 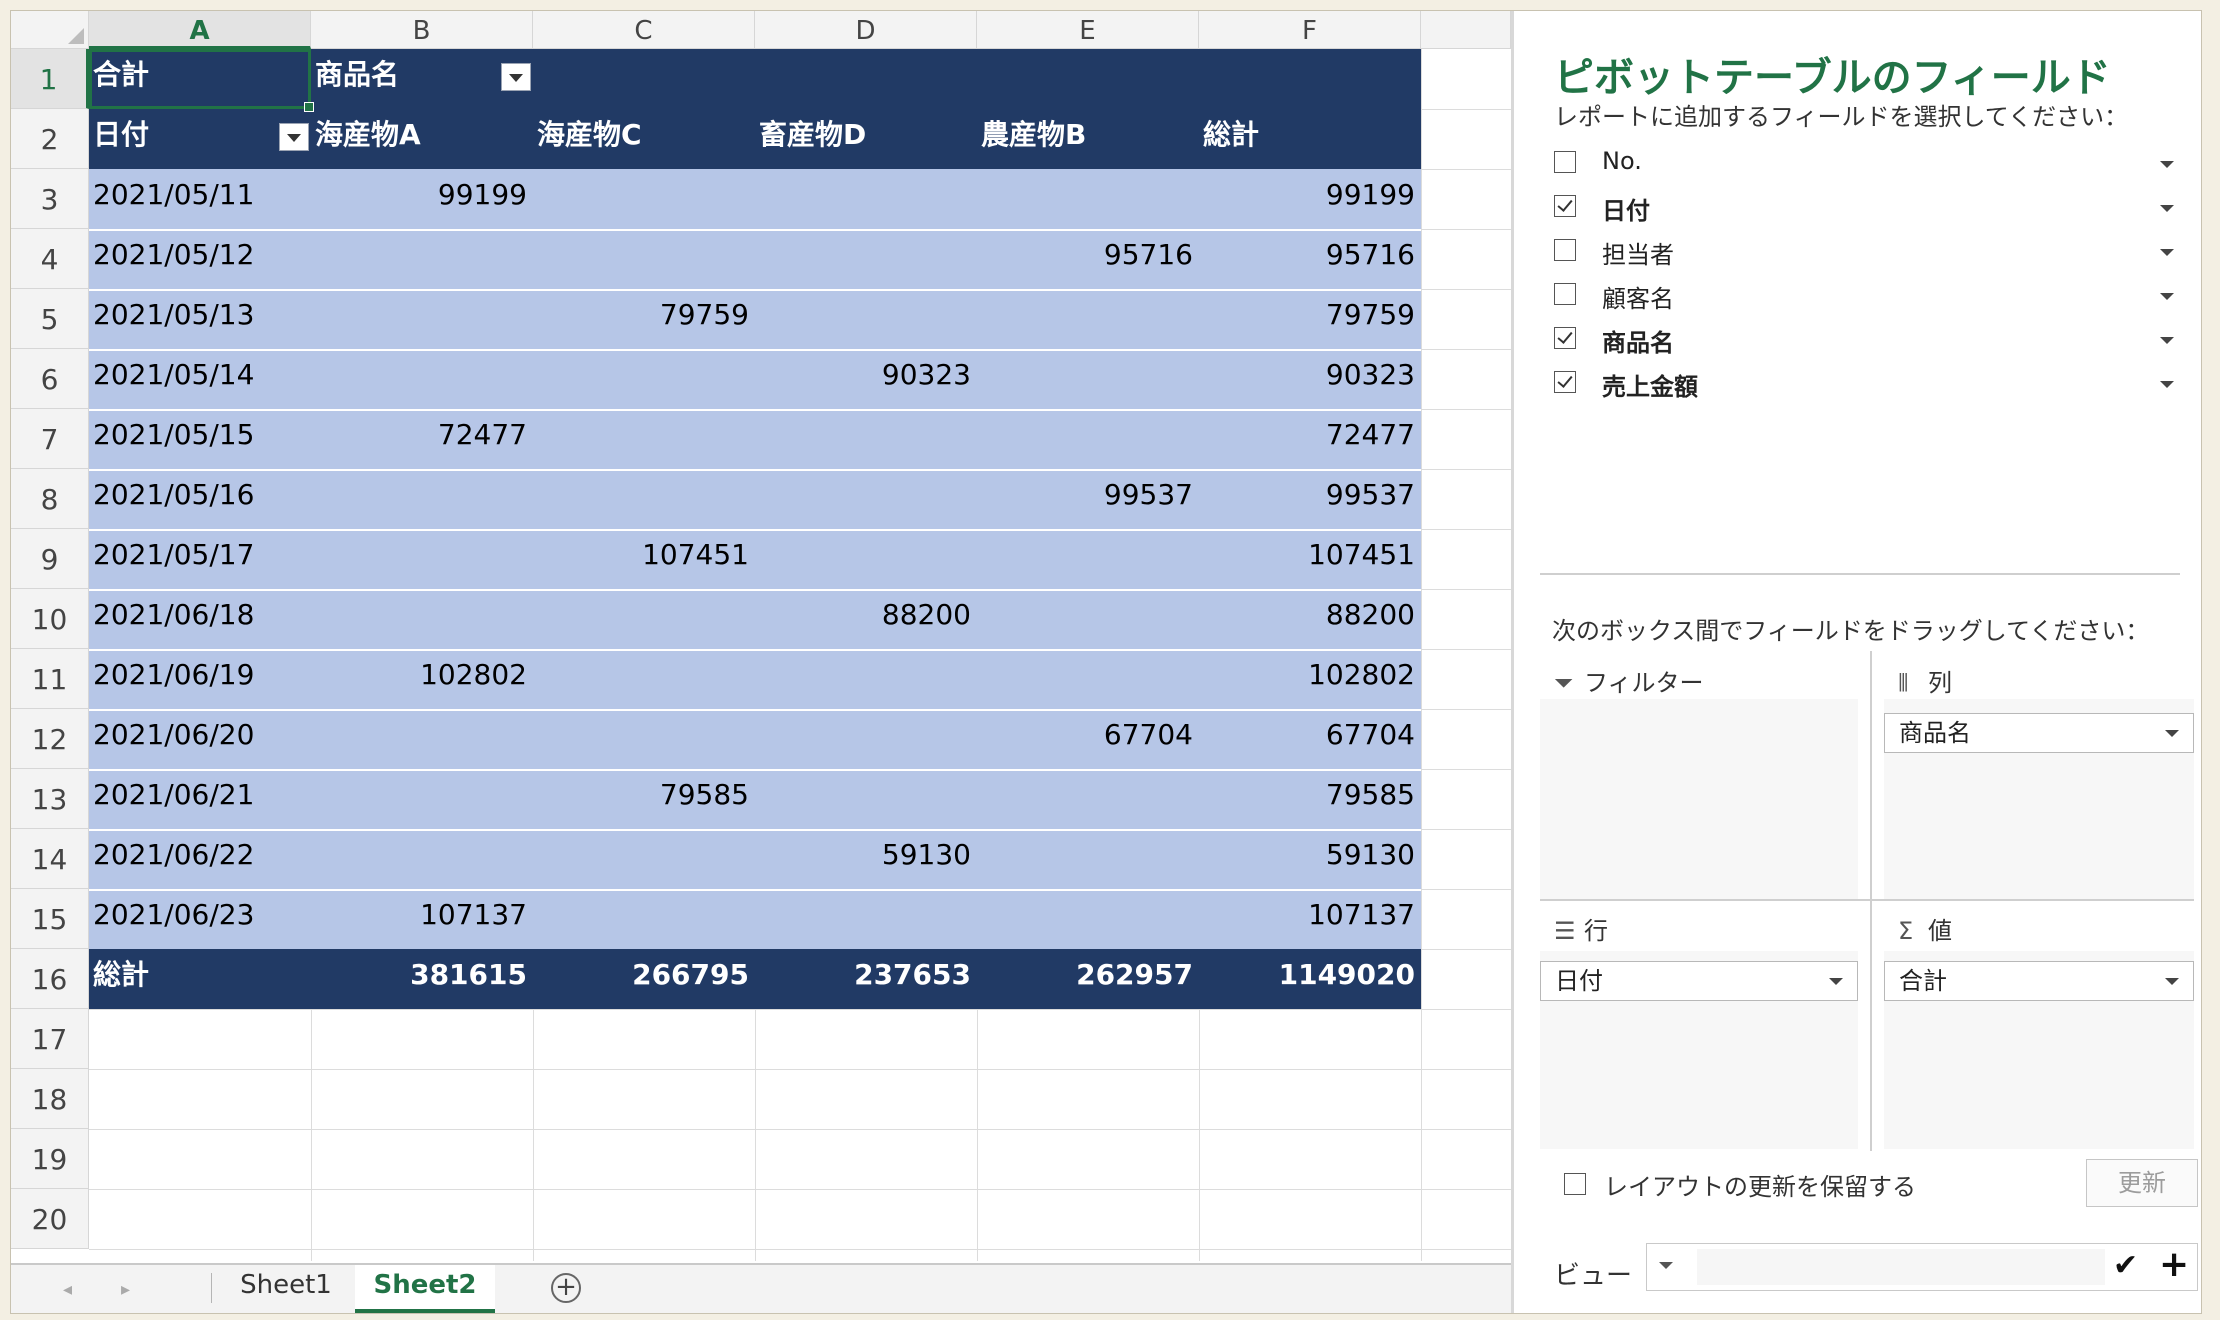 I want to click on rows-field-dropdown: 日付, so click(x=1699, y=981).